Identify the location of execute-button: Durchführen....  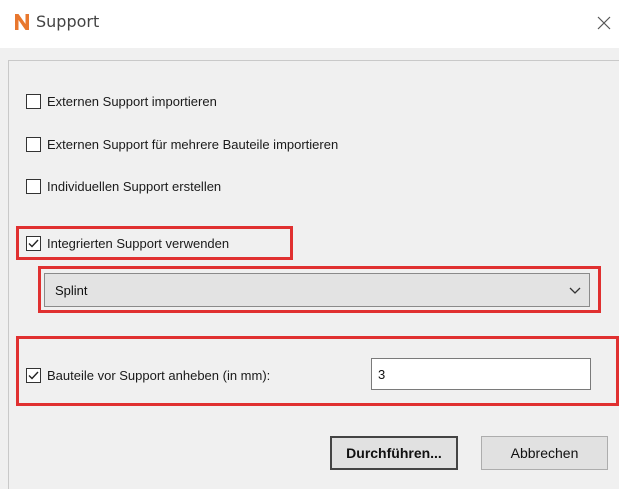
(394, 453).